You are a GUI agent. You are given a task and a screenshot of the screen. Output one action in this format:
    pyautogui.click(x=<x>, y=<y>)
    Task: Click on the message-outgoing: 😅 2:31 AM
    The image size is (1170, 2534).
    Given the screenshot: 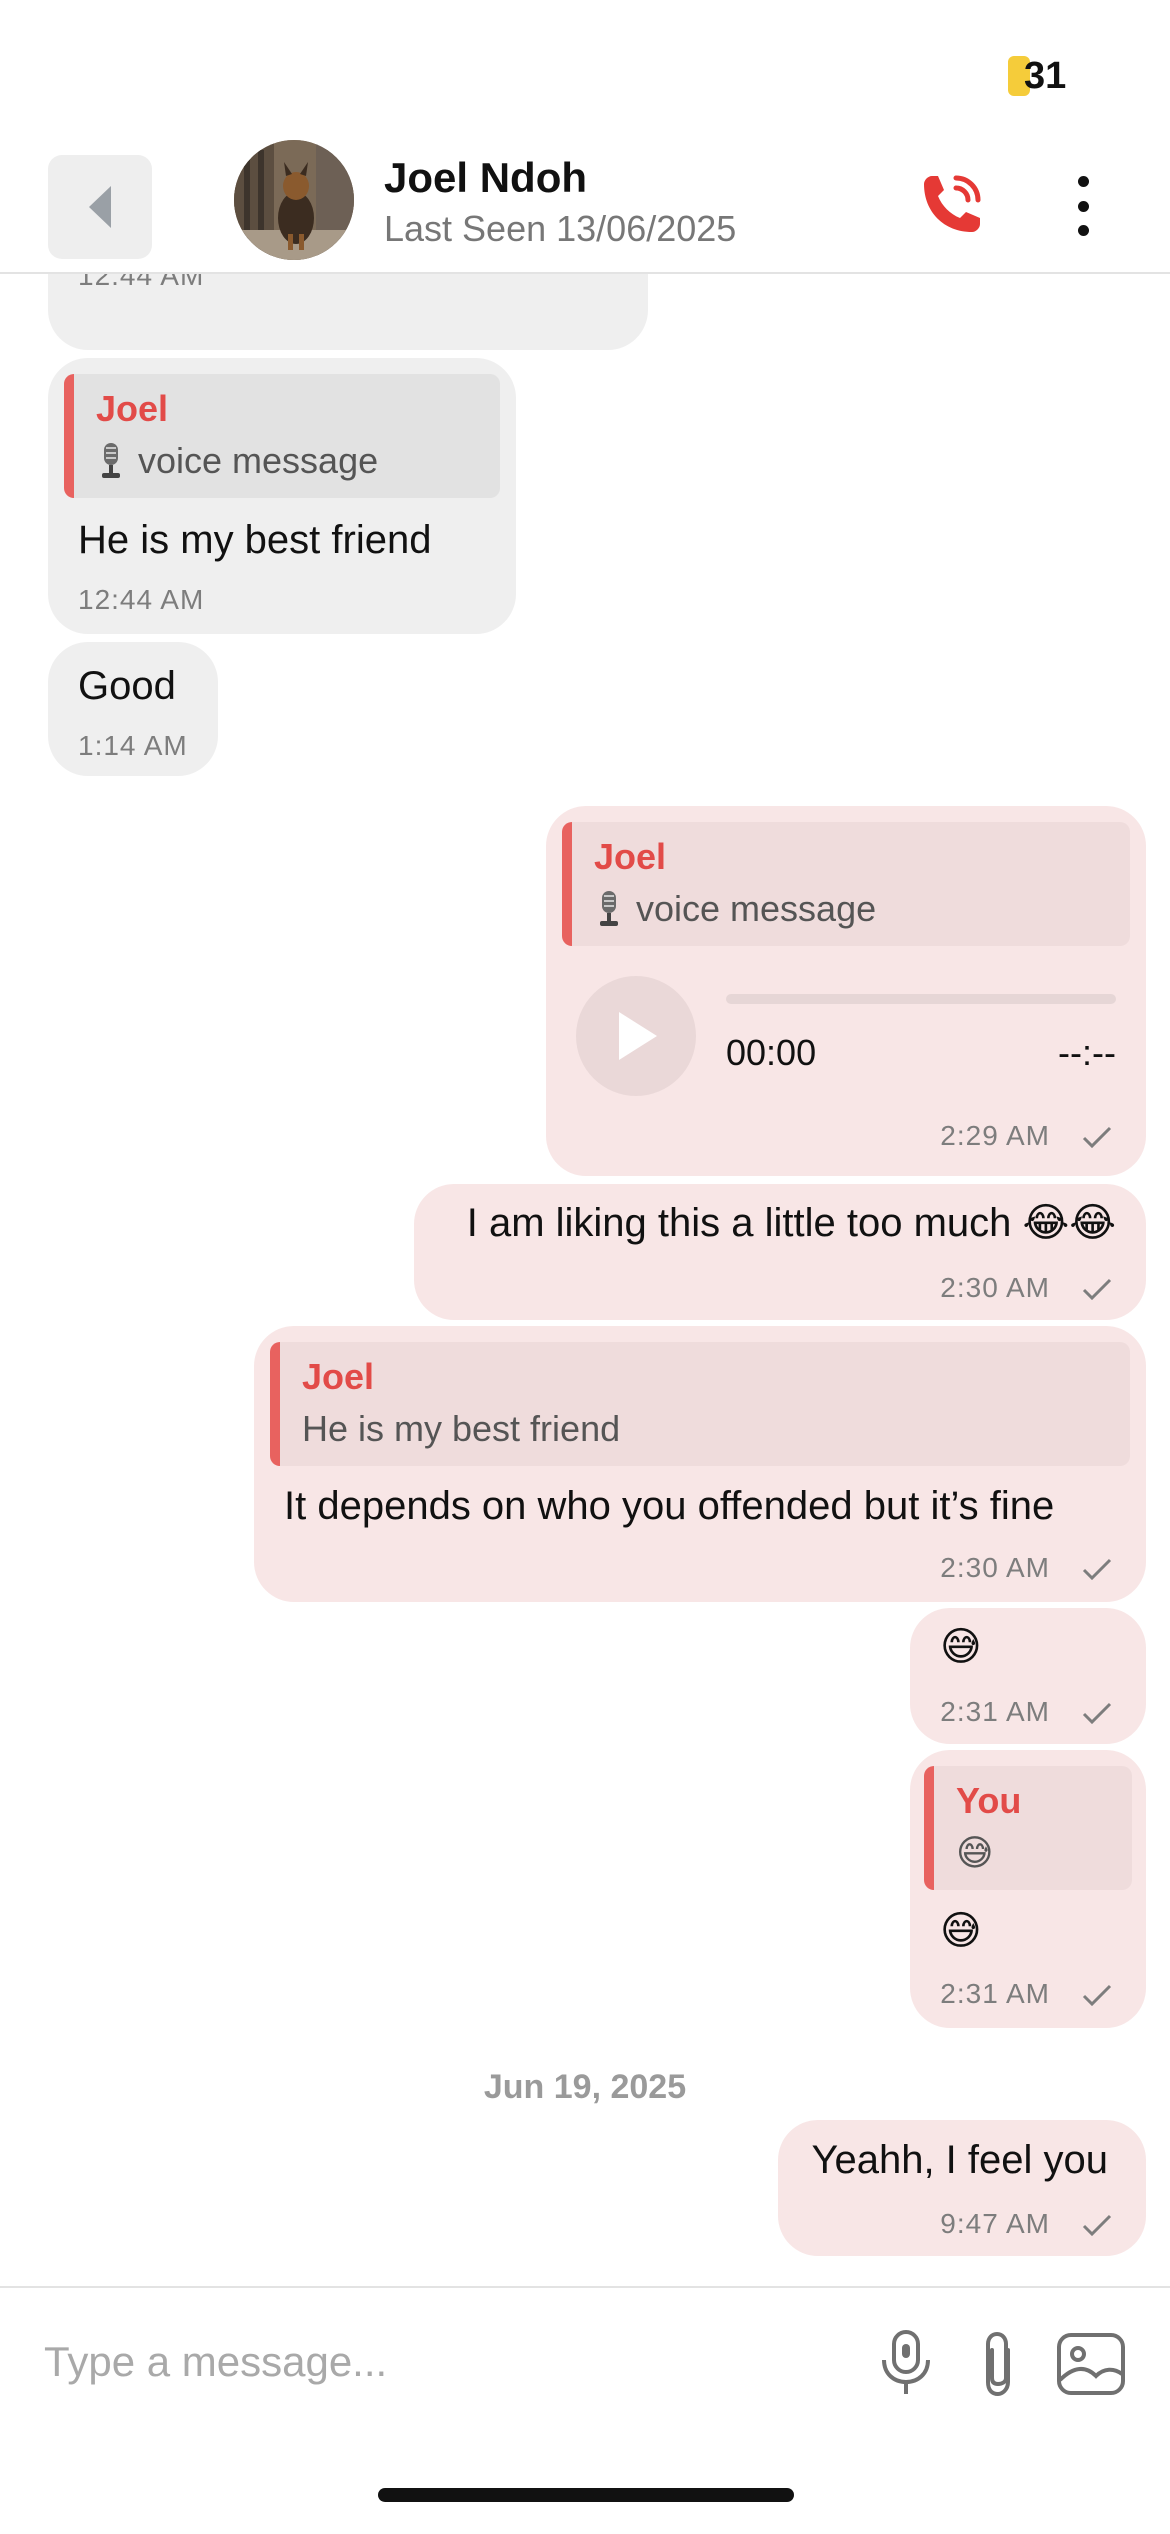 What is the action you would take?
    pyautogui.click(x=1028, y=1676)
    